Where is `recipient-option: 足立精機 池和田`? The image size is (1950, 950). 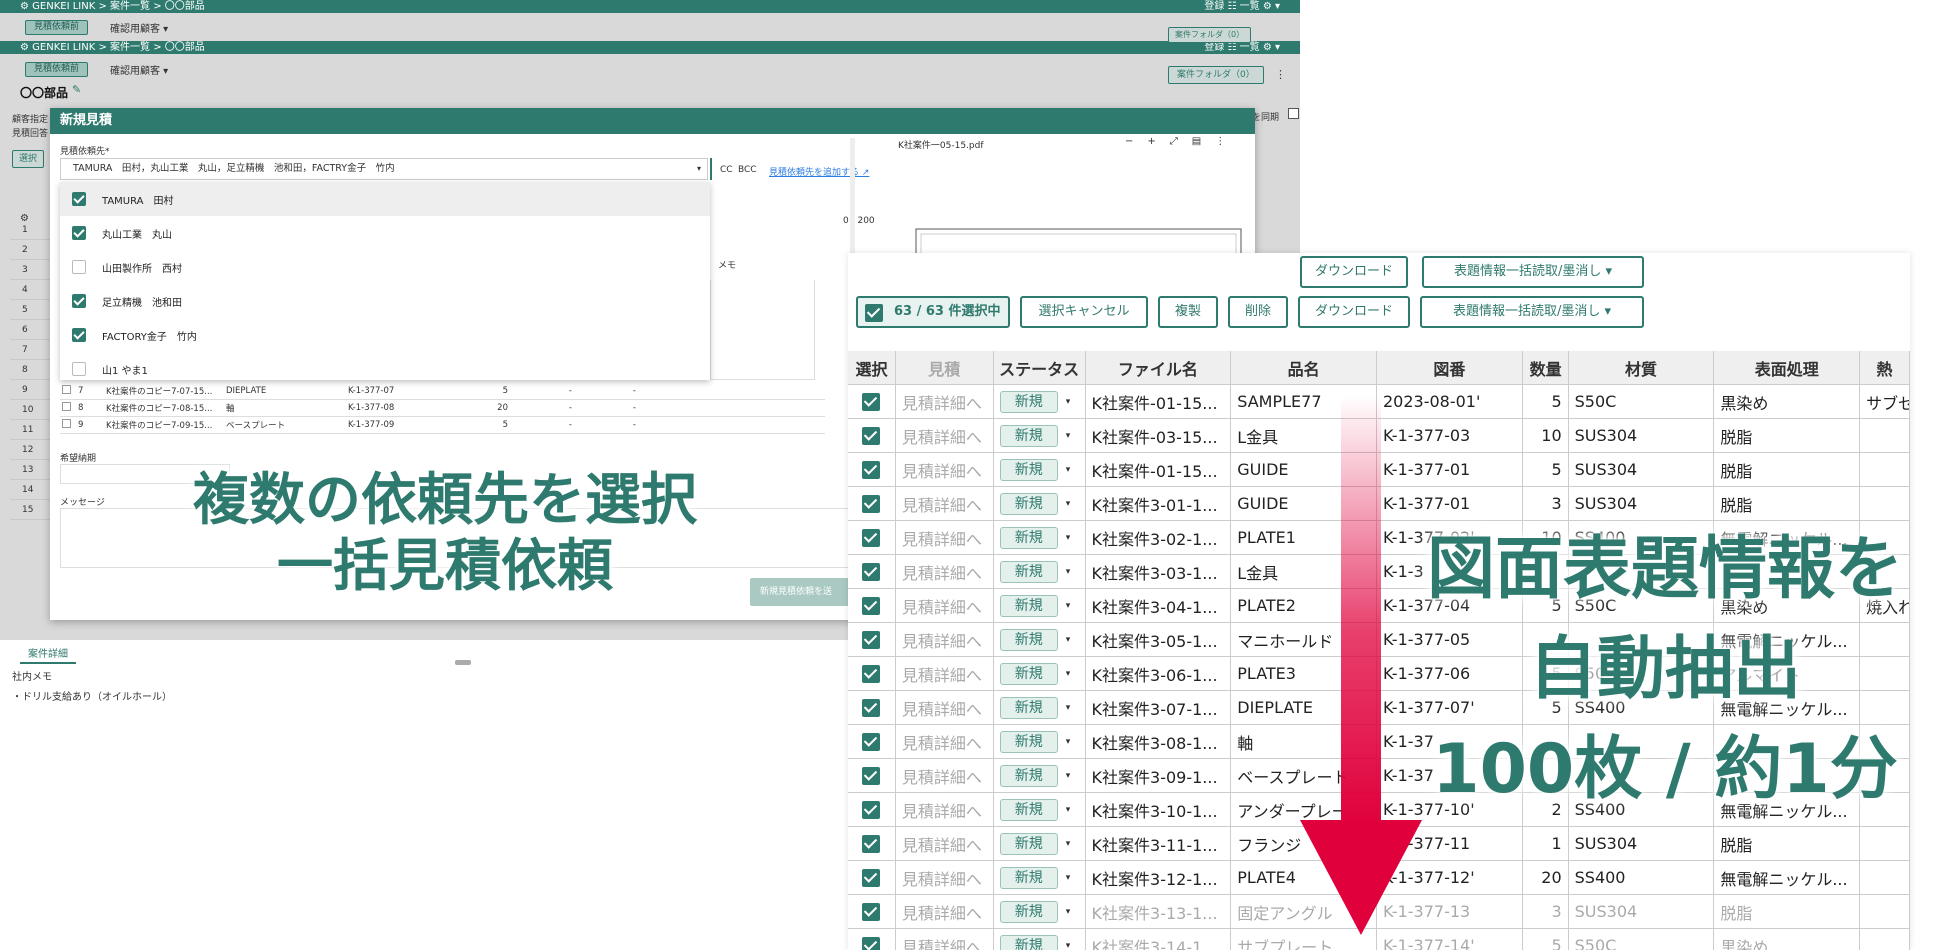 recipient-option: 足立精機 池和田 is located at coordinates (385, 301).